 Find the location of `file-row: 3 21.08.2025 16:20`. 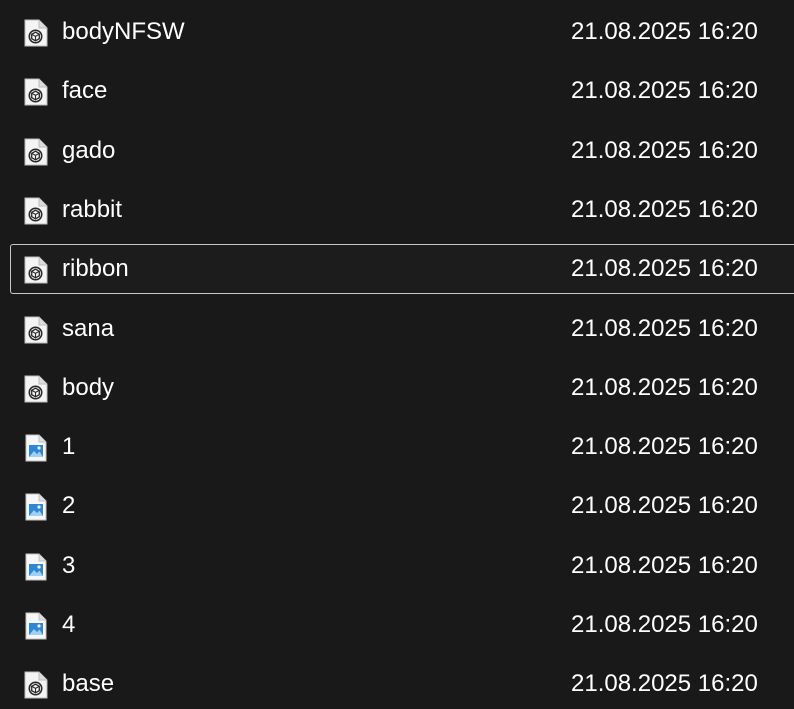

file-row: 3 21.08.2025 16:20 is located at coordinates (402, 566).